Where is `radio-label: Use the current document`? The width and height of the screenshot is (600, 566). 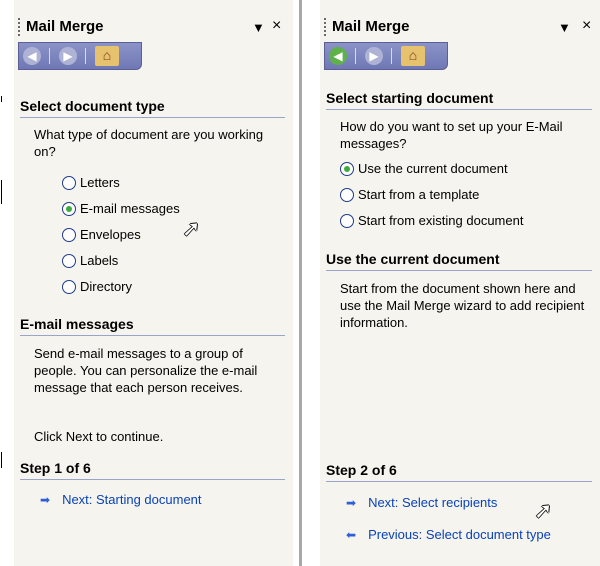 radio-label: Use the current document is located at coordinates (433, 168).